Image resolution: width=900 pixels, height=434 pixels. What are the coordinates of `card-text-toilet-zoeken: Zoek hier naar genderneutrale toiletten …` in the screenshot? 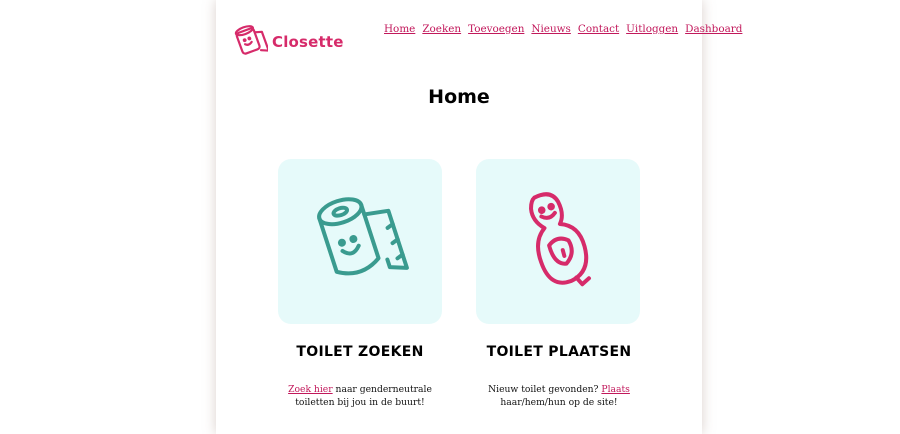 It's located at (360, 396).